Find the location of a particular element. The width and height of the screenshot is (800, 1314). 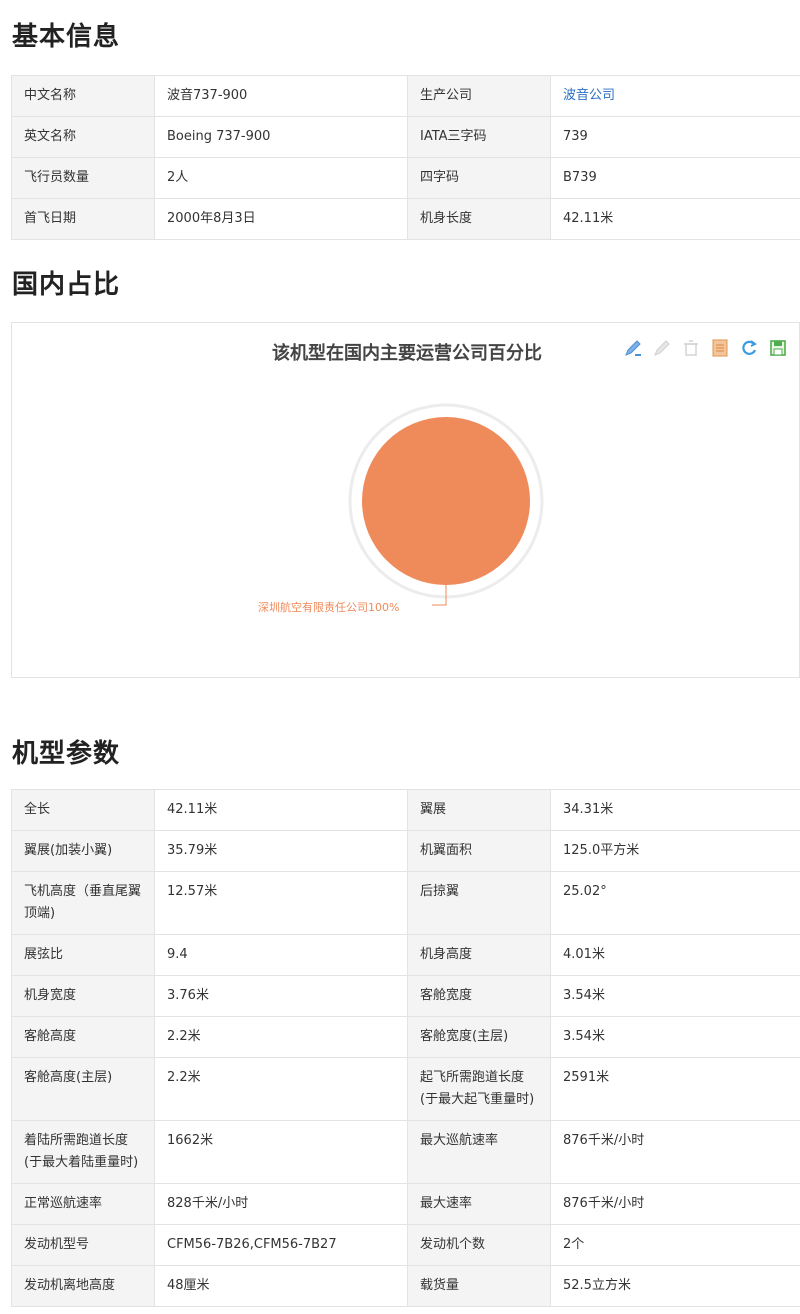

table-row: 展弦比 9.4 机身高度 4.01米 is located at coordinates (405, 955).